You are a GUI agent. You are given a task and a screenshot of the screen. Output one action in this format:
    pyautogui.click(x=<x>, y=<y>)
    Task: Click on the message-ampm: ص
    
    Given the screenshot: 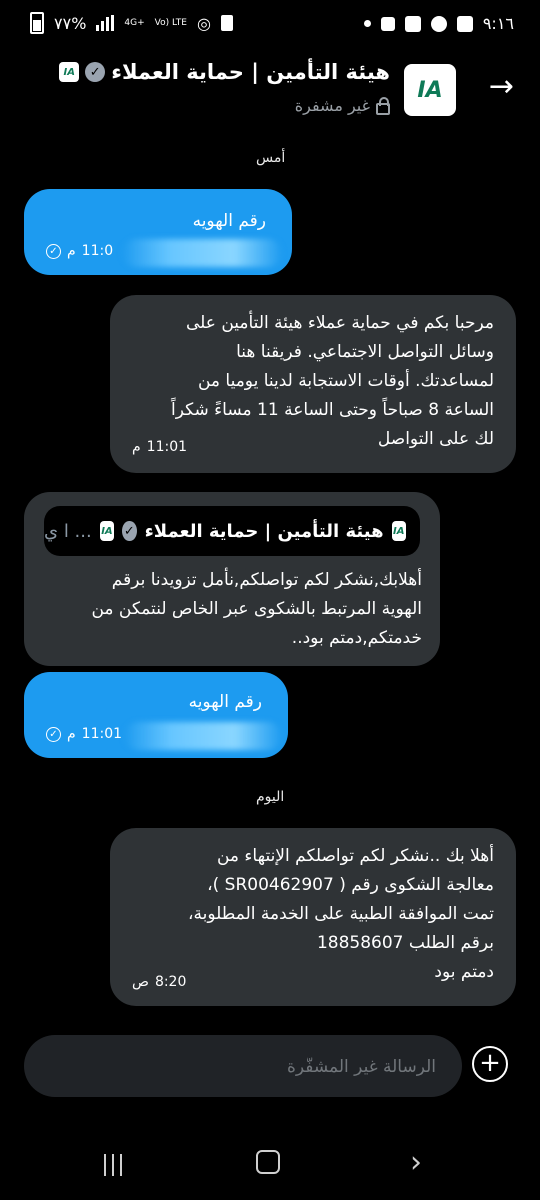 What is the action you would take?
    pyautogui.click(x=140, y=982)
    